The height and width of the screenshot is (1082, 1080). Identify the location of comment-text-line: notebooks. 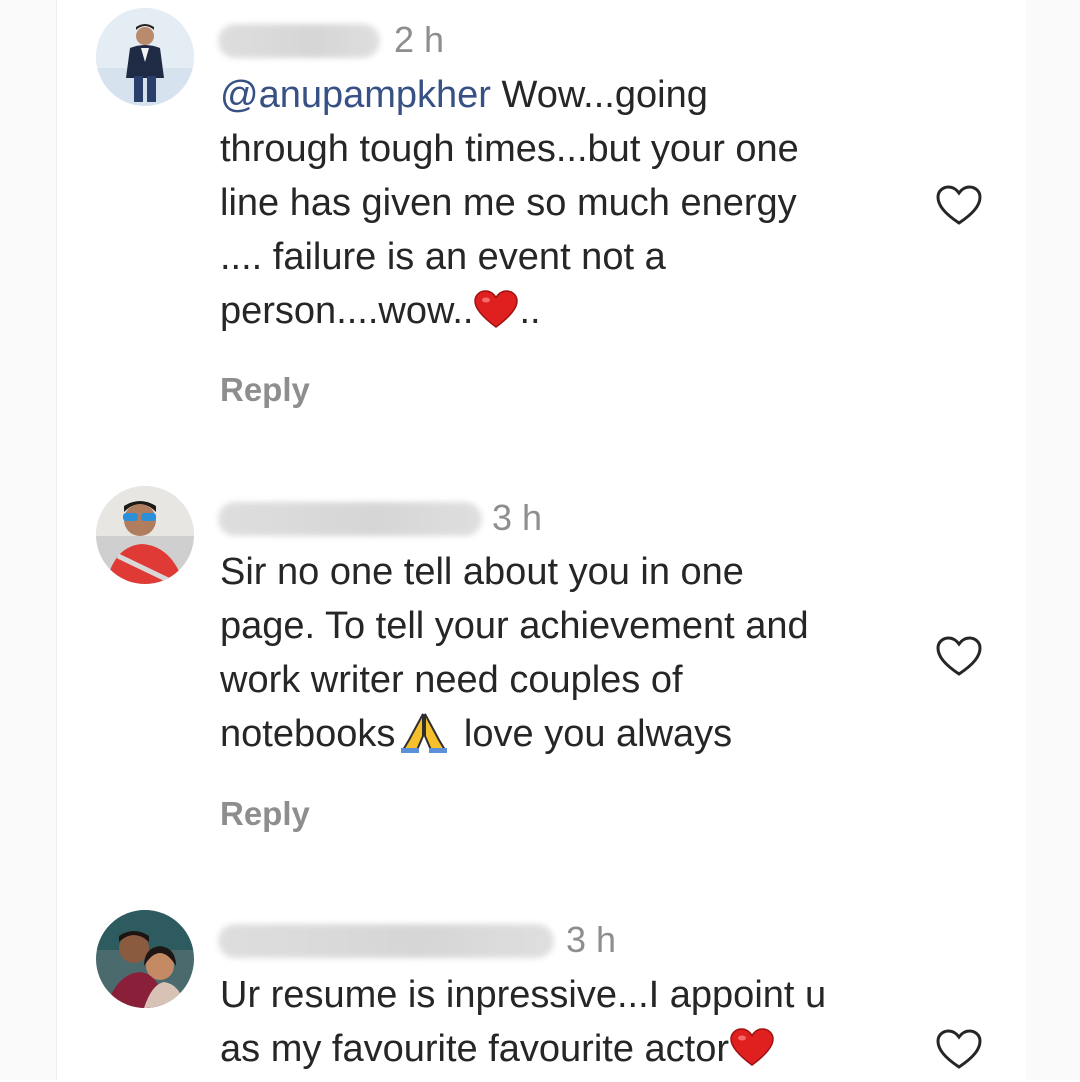
(308, 734).